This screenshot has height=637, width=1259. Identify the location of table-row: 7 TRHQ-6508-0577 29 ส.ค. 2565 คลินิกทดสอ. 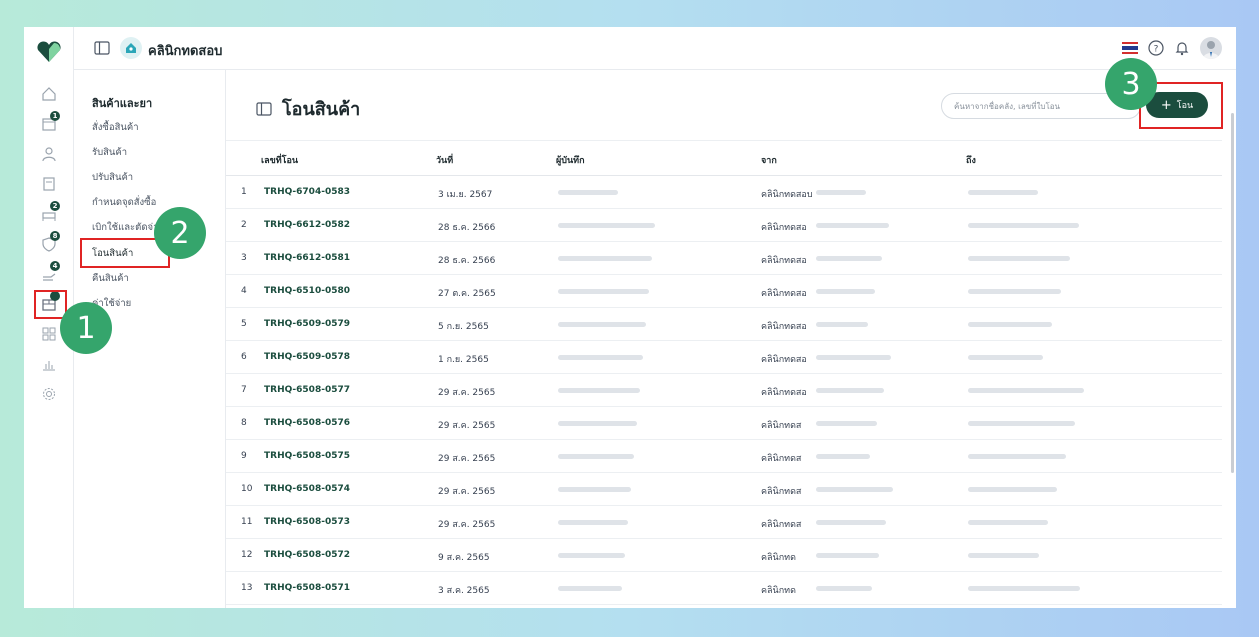
(724, 390).